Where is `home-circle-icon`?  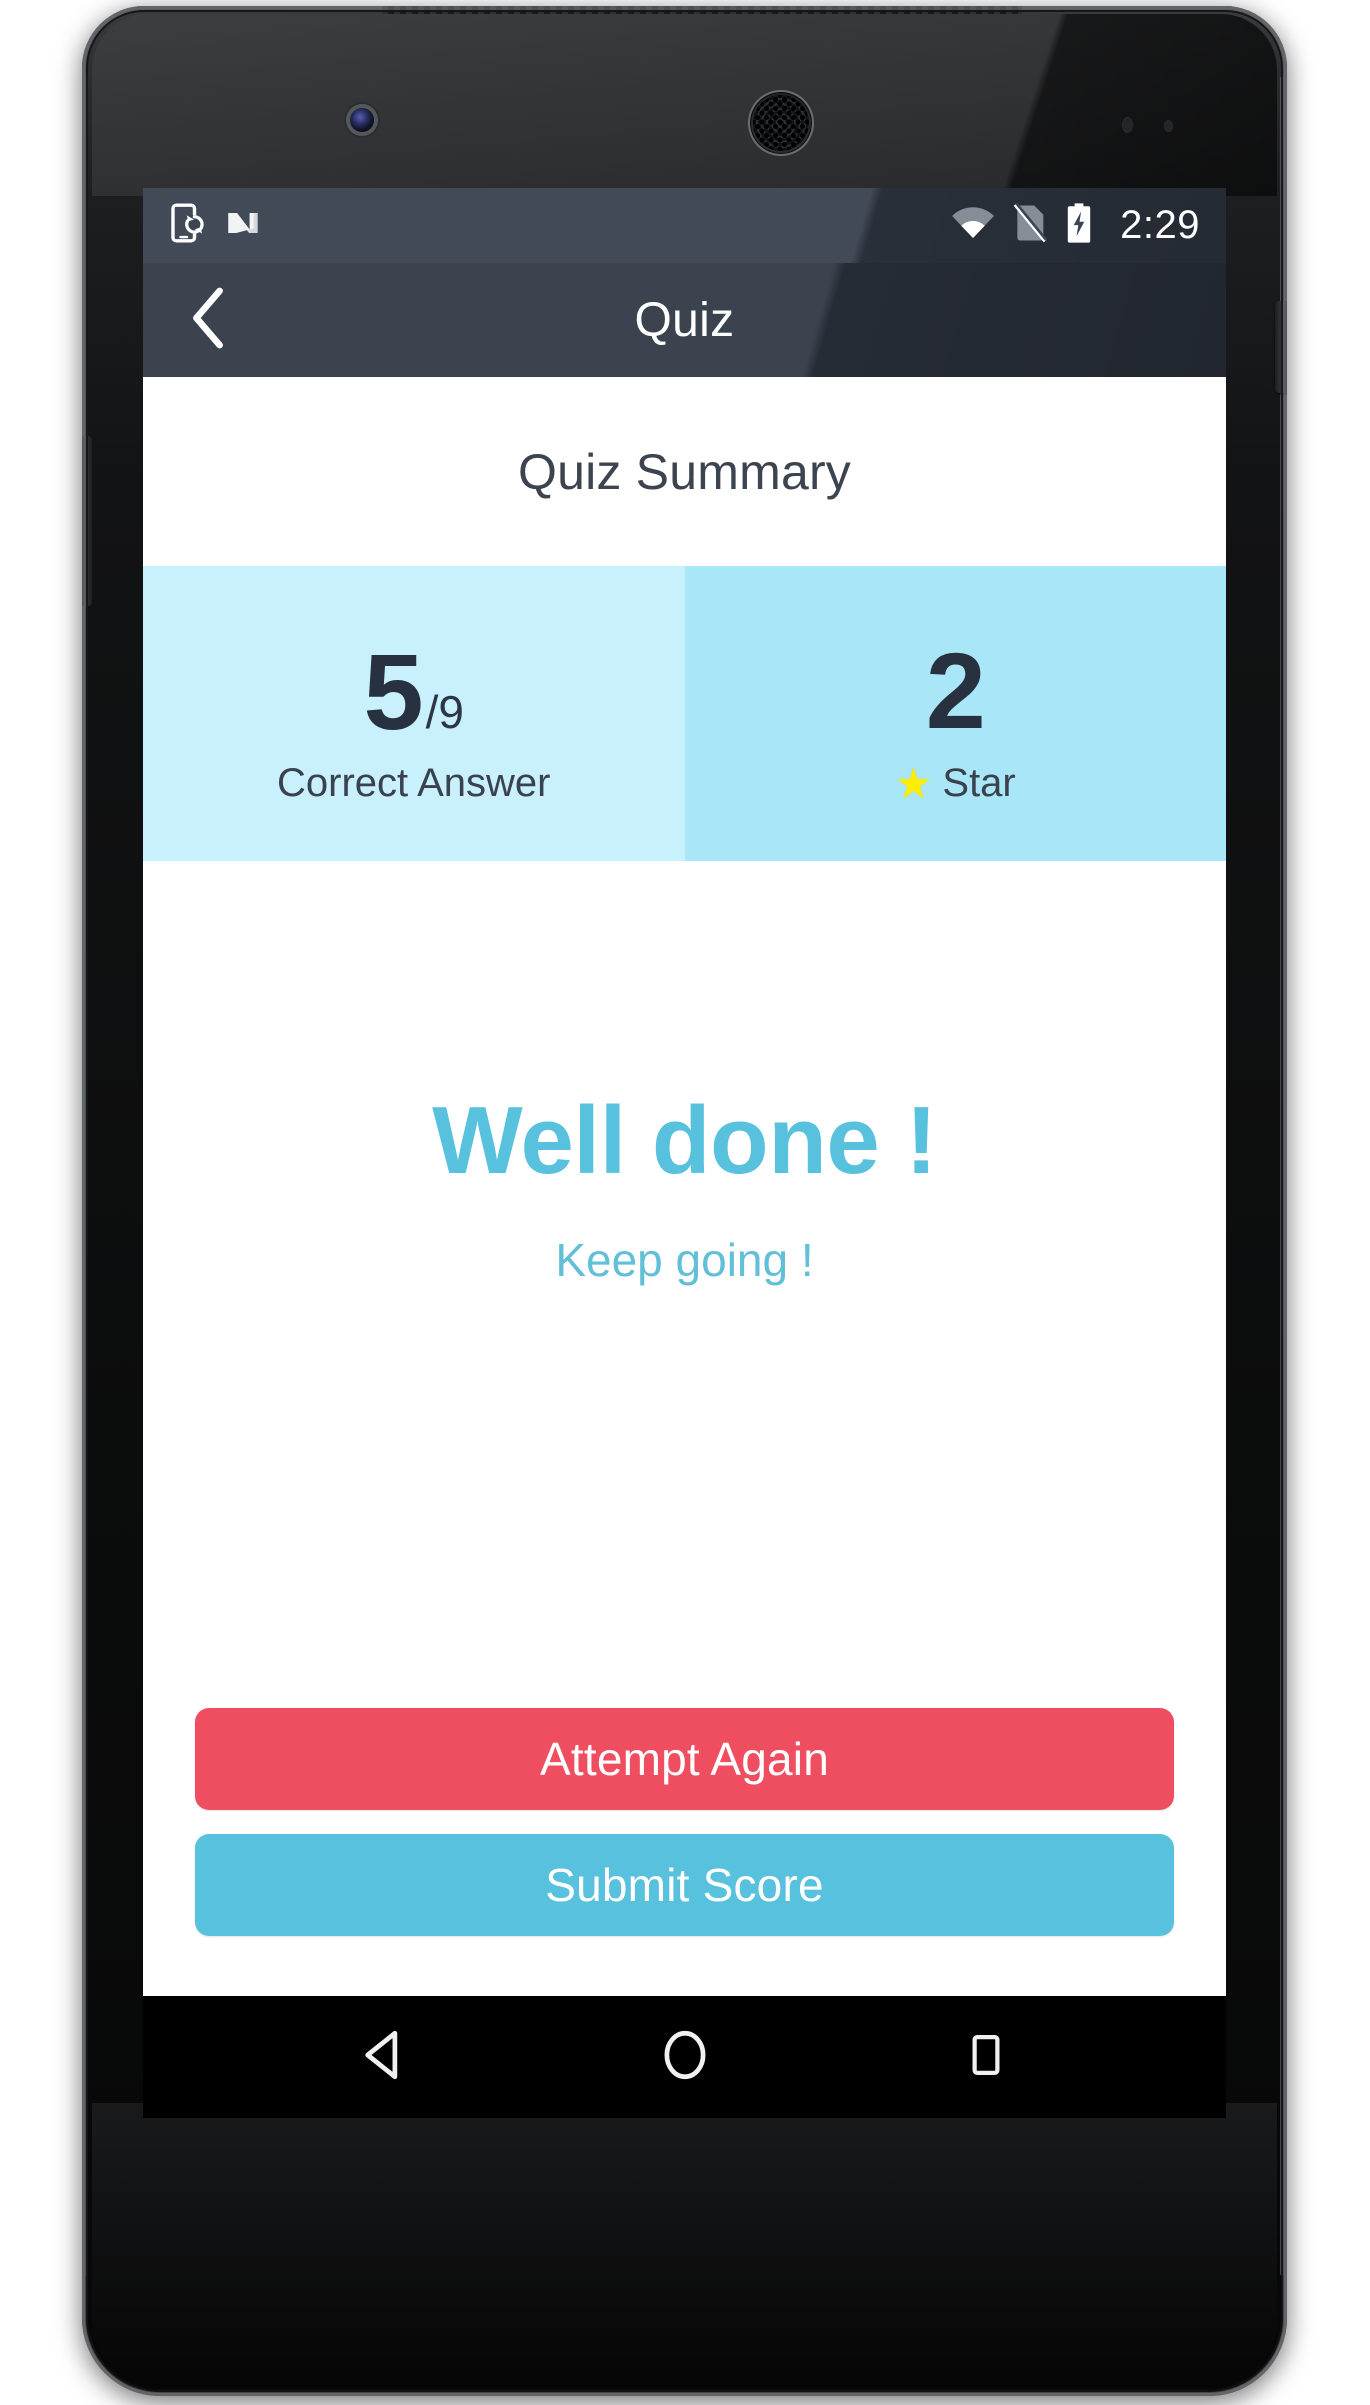 home-circle-icon is located at coordinates (685, 2057).